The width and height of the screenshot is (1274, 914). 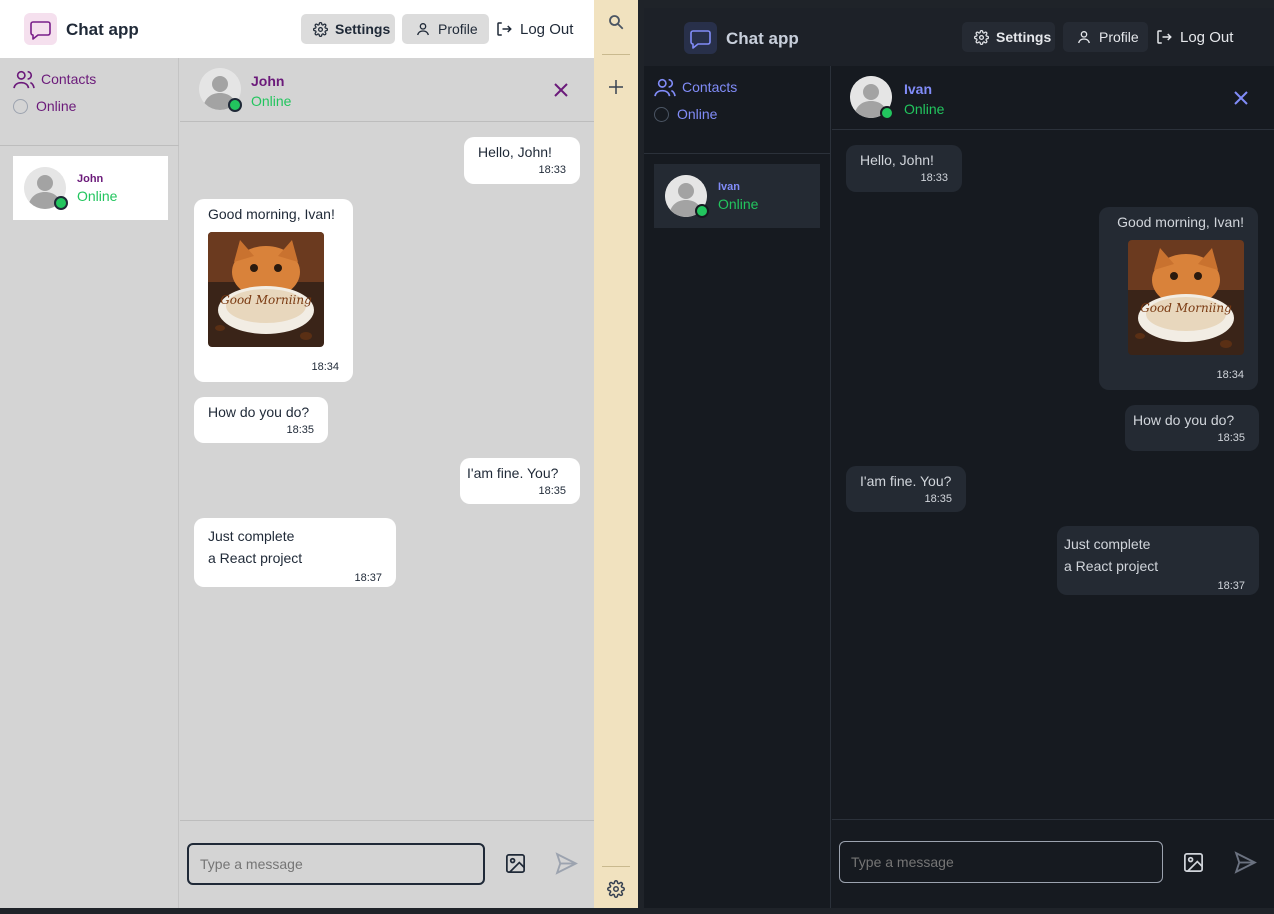 I want to click on profile-label: Profile, so click(x=458, y=29).